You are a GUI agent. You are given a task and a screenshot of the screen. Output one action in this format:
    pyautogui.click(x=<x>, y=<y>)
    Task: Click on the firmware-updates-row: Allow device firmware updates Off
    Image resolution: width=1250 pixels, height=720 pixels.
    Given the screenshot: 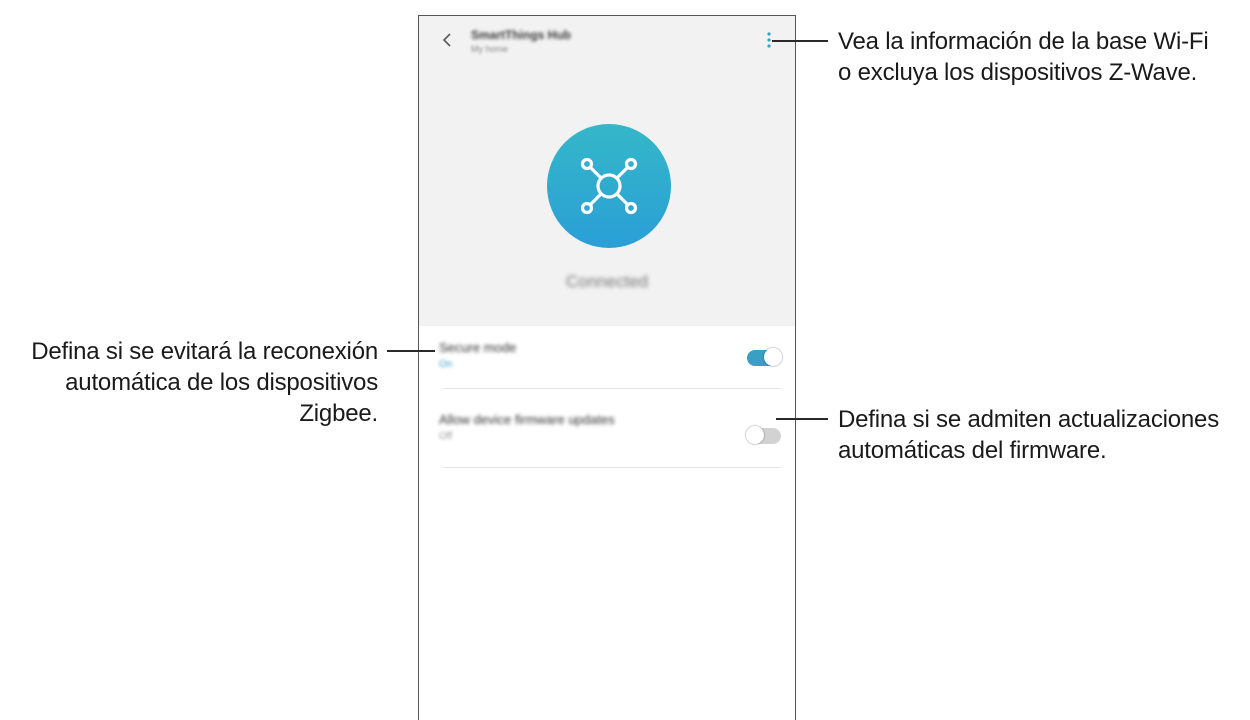 What is the action you would take?
    pyautogui.click(x=607, y=429)
    